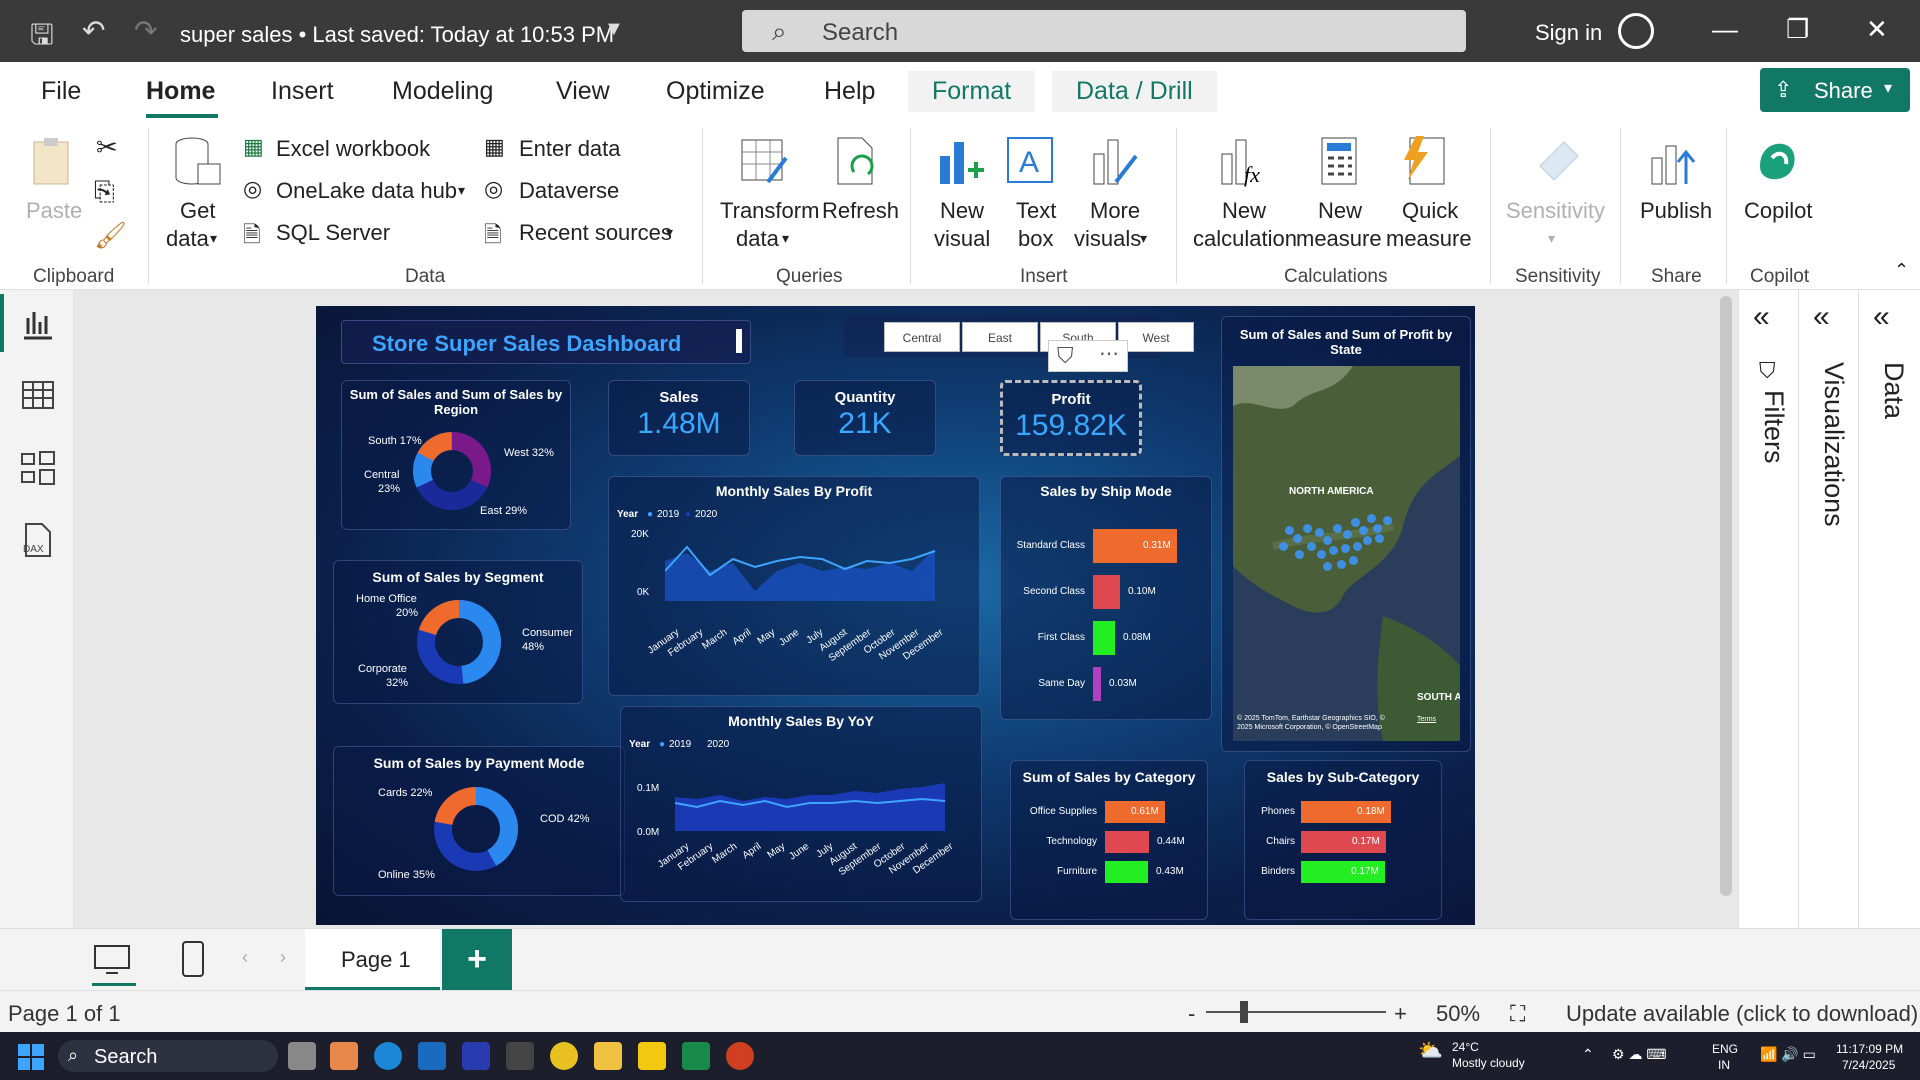 The image size is (1920, 1080). I want to click on text-box-button: Text, so click(1036, 211).